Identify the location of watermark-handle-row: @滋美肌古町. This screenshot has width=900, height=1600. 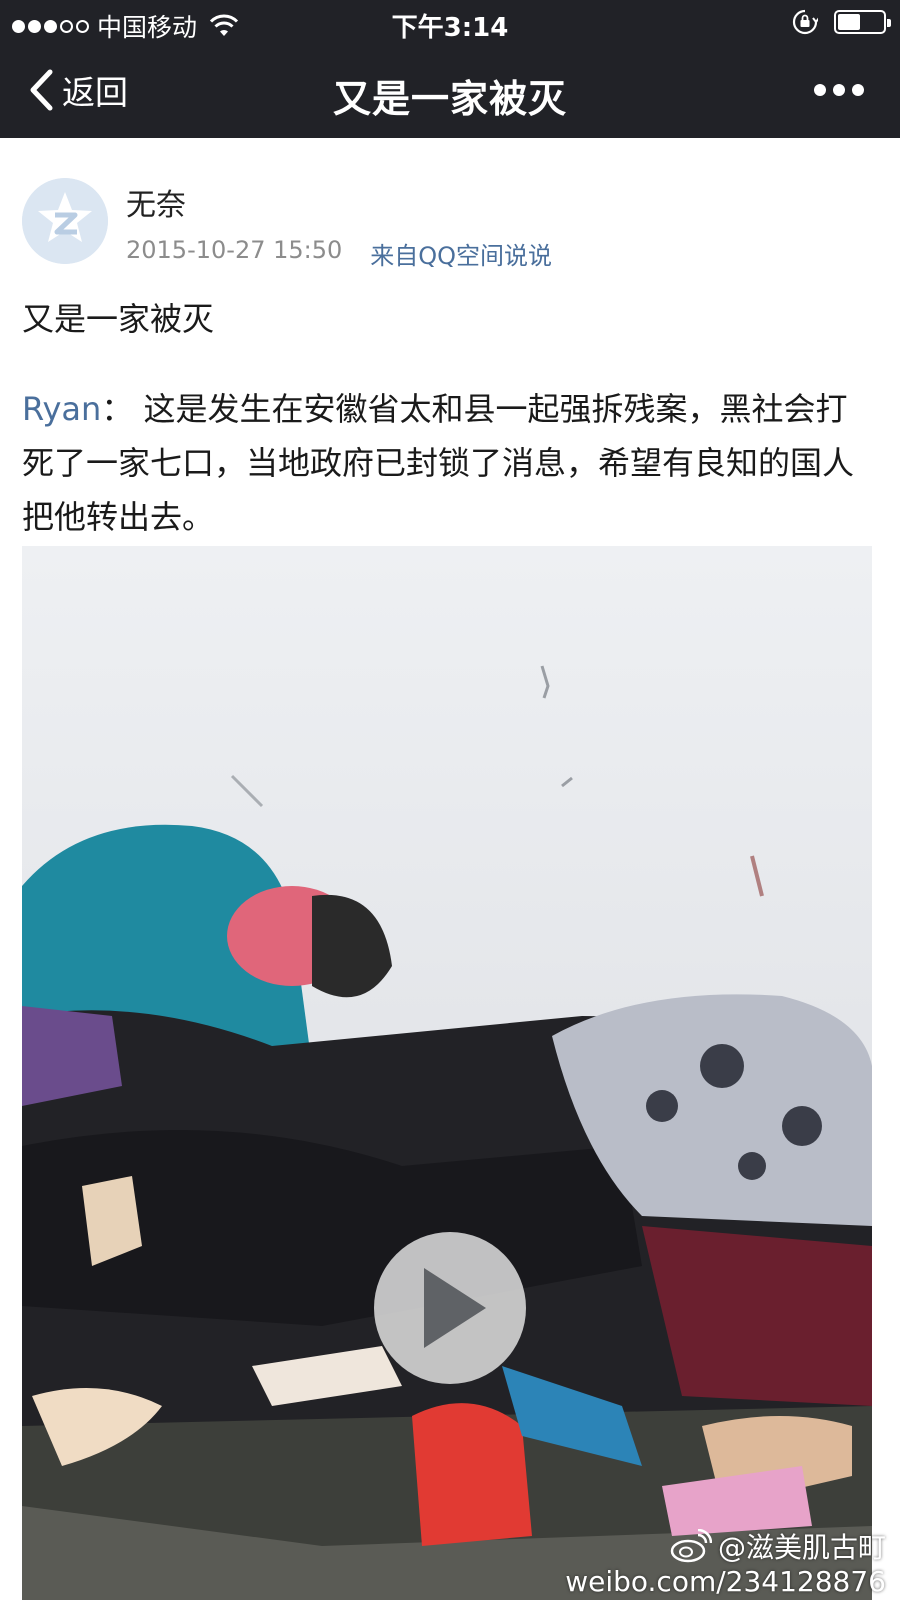
(725, 1546).